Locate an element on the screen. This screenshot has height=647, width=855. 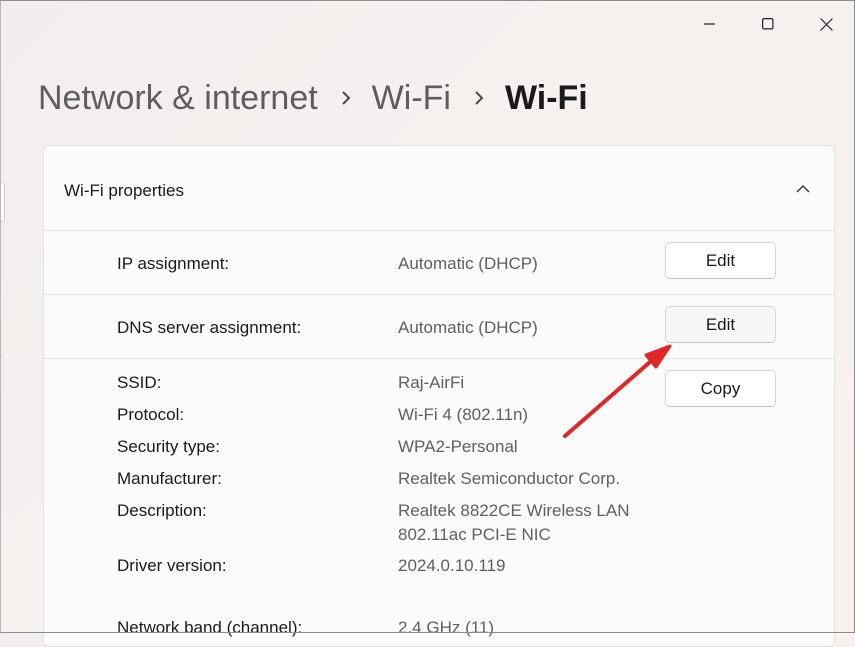
security-type-label: Security type: is located at coordinates (168, 446).